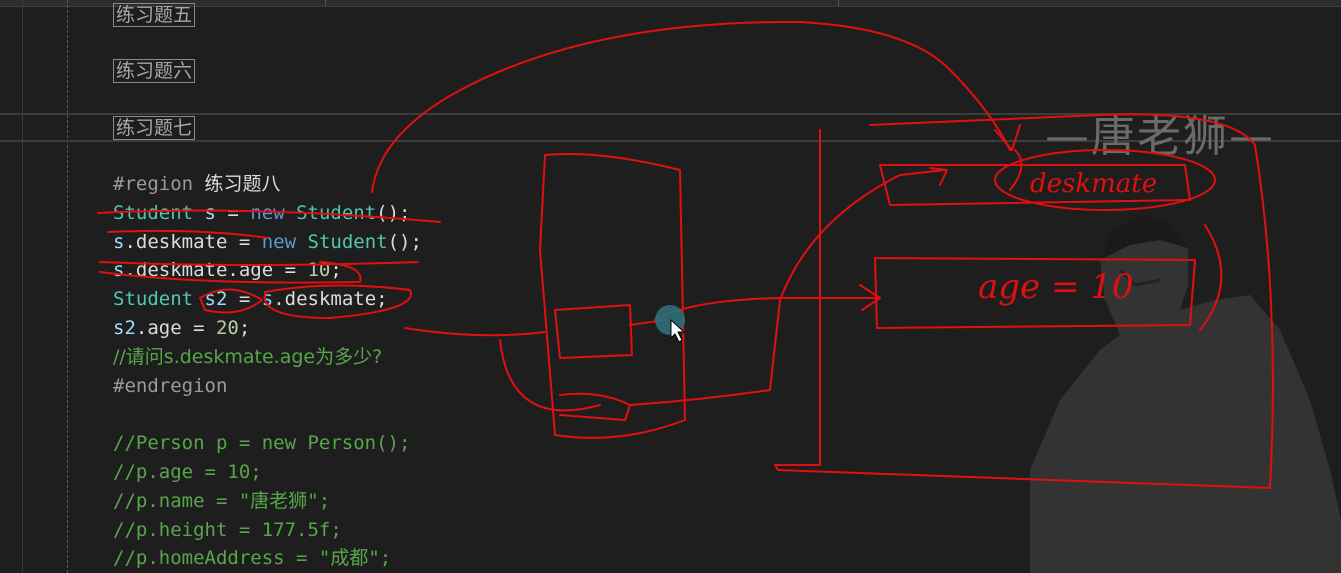  I want to click on stack-cell, so click(593, 331).